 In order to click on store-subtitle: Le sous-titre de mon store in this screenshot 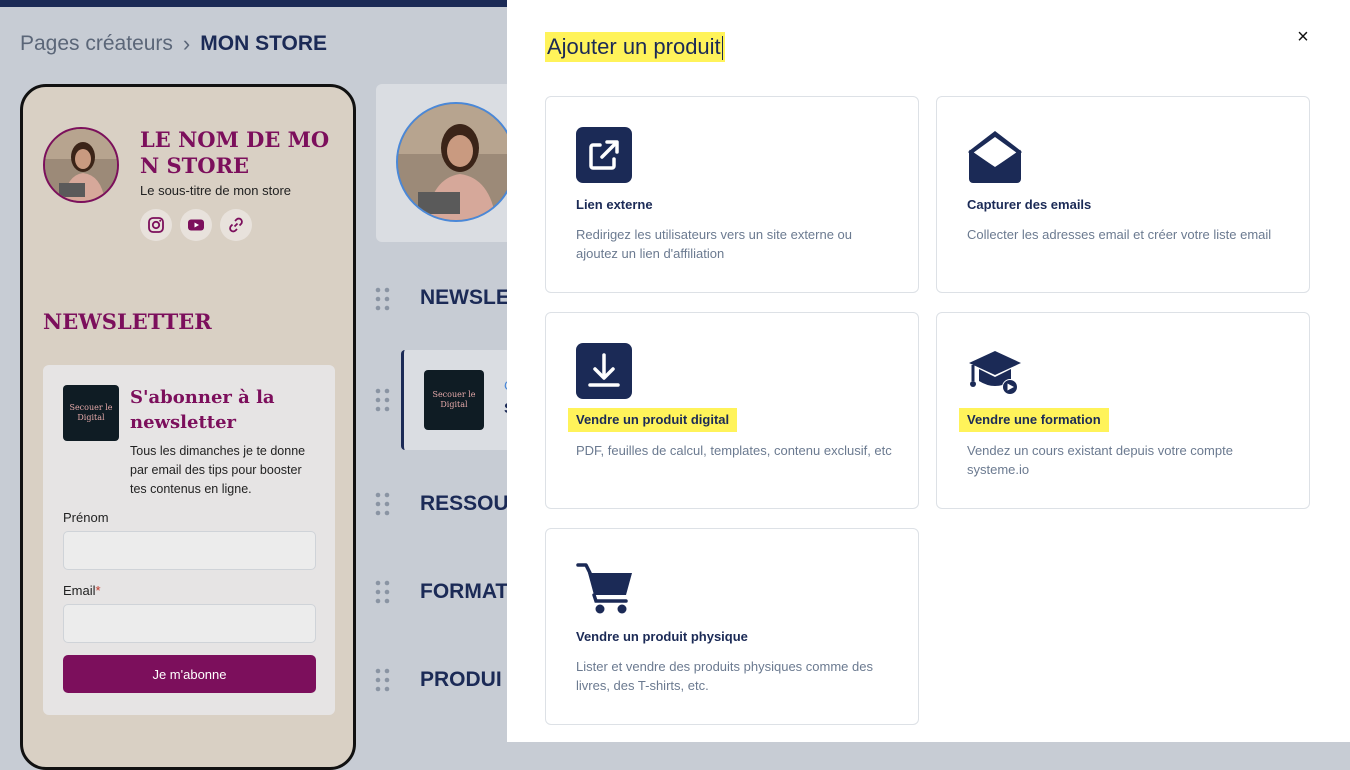, I will do `click(216, 190)`.